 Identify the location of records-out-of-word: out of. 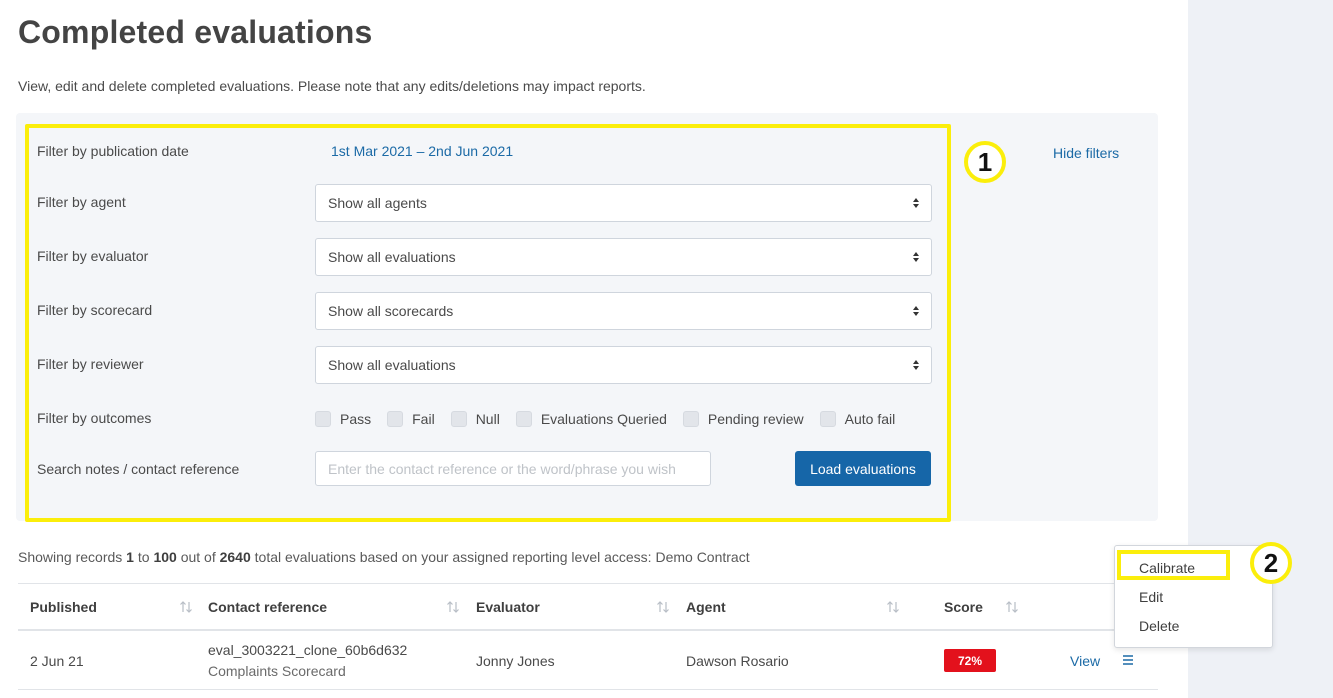
(198, 557).